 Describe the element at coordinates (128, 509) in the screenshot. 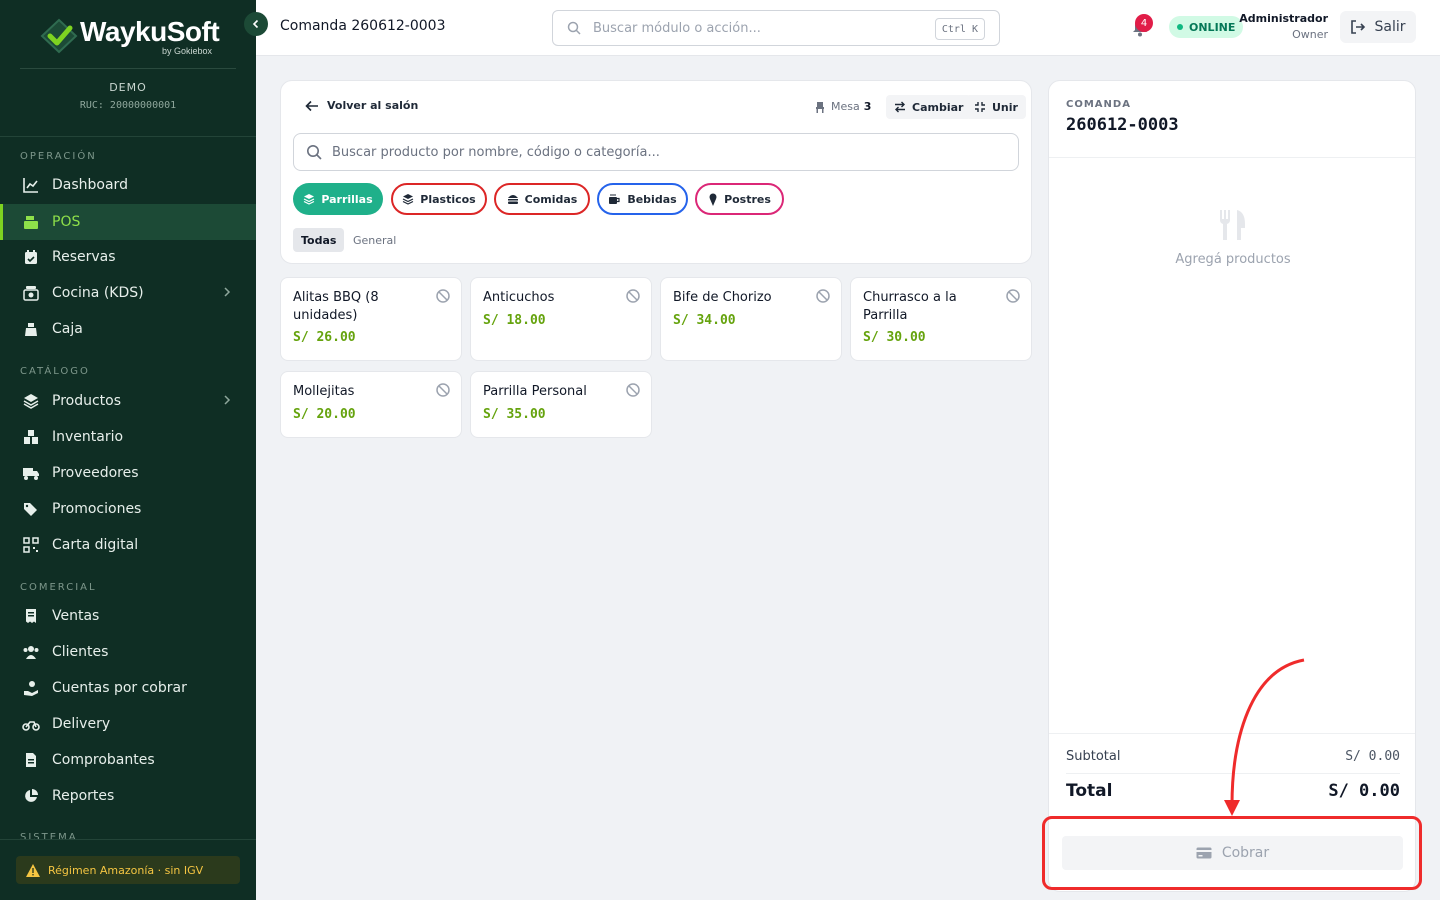

I see `sidebar-item-promociones: Promociones` at that location.